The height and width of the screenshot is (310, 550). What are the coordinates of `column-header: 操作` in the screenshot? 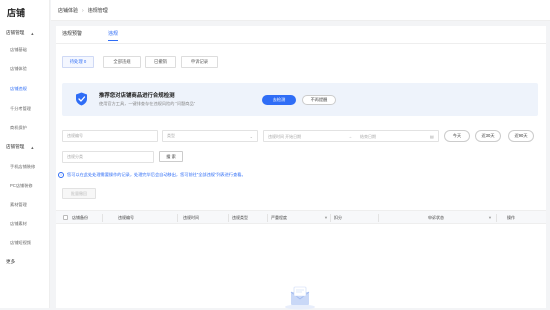 It's located at (511, 217).